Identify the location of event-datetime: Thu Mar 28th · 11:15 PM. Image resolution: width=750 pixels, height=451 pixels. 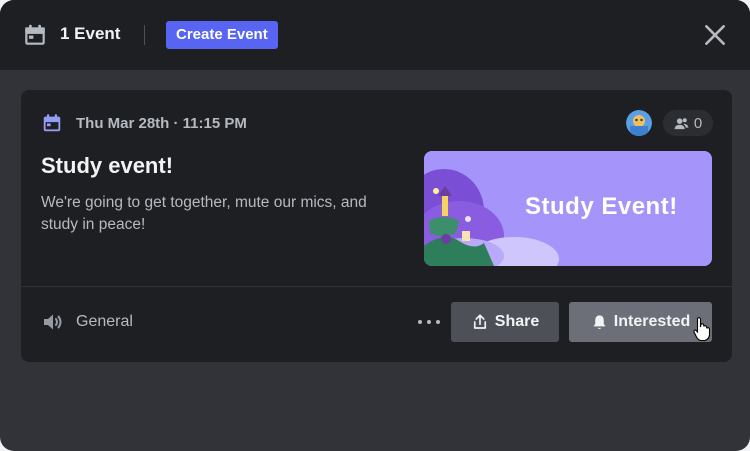
(161, 123).